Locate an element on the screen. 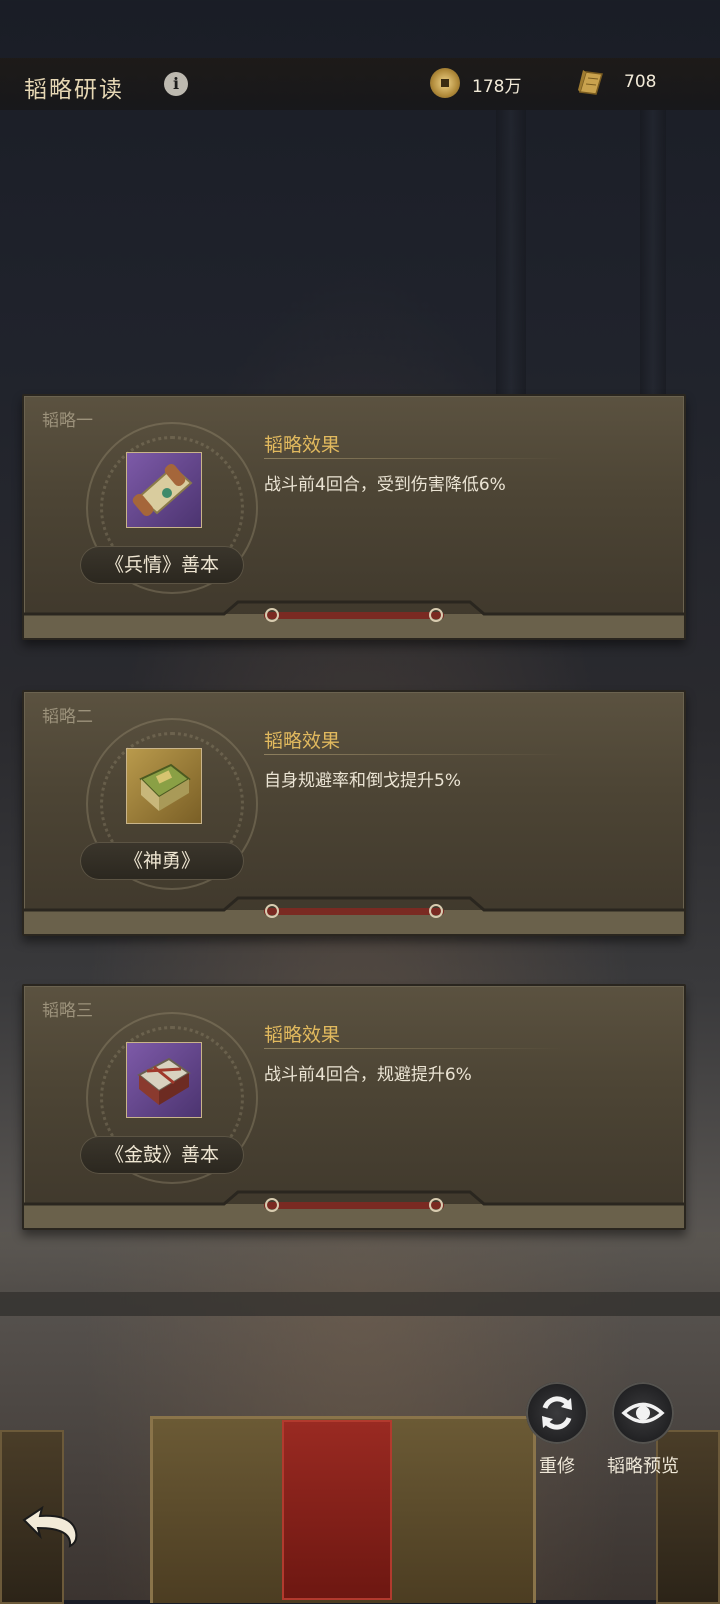 Image resolution: width=720 pixels, height=1604 pixels. item-name-pill: 《兵情》善本 is located at coordinates (162, 565).